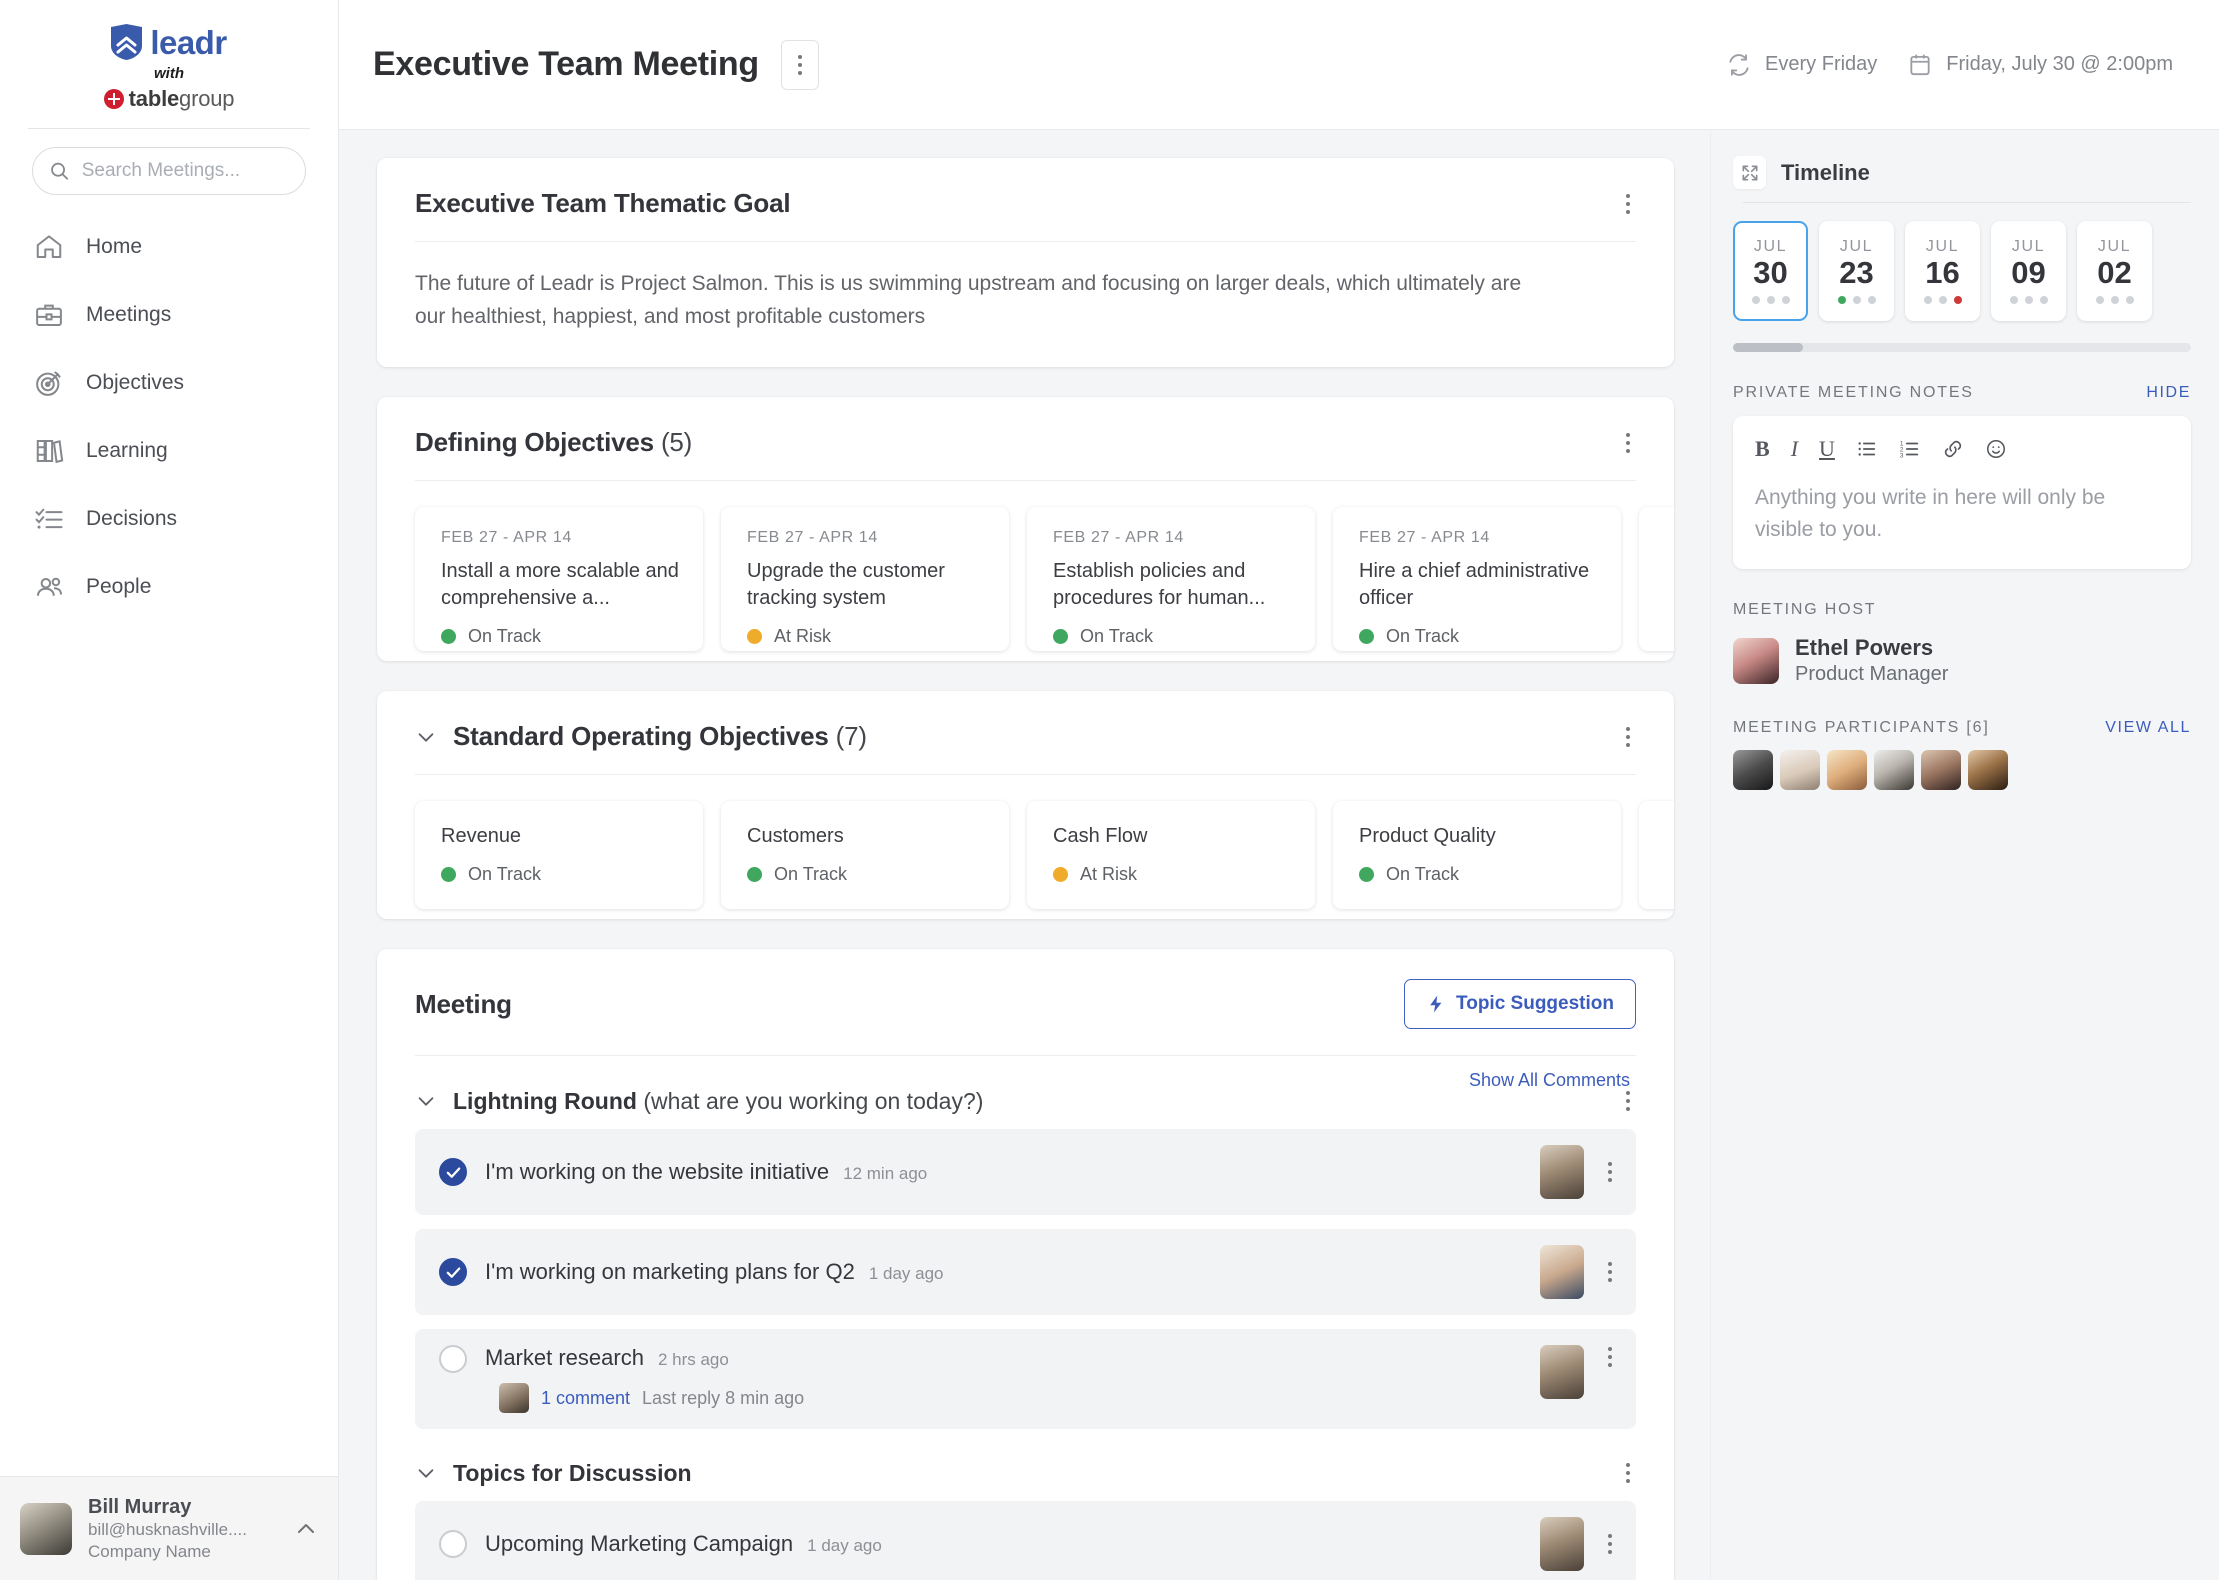 The image size is (2219, 1580). I want to click on sidebar-item-learning: Learning, so click(169, 451).